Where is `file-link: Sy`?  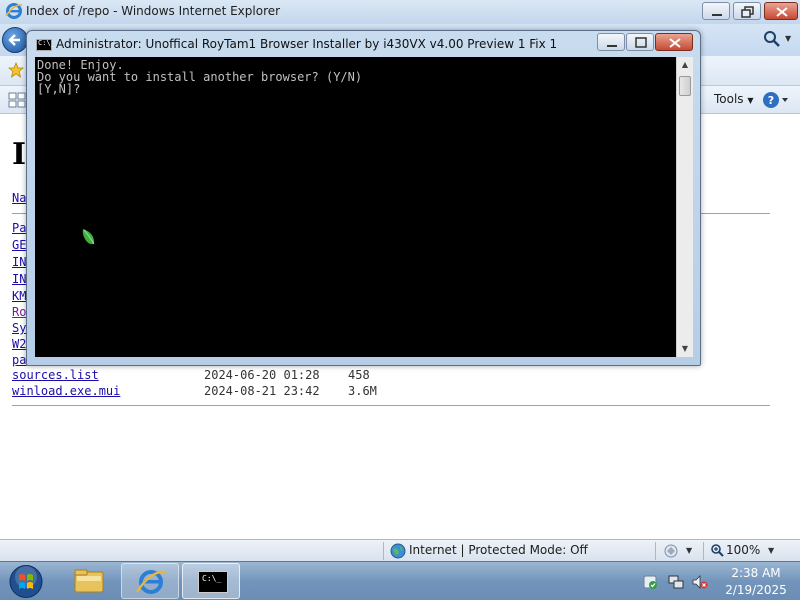
file-link: Sy is located at coordinates (19, 328).